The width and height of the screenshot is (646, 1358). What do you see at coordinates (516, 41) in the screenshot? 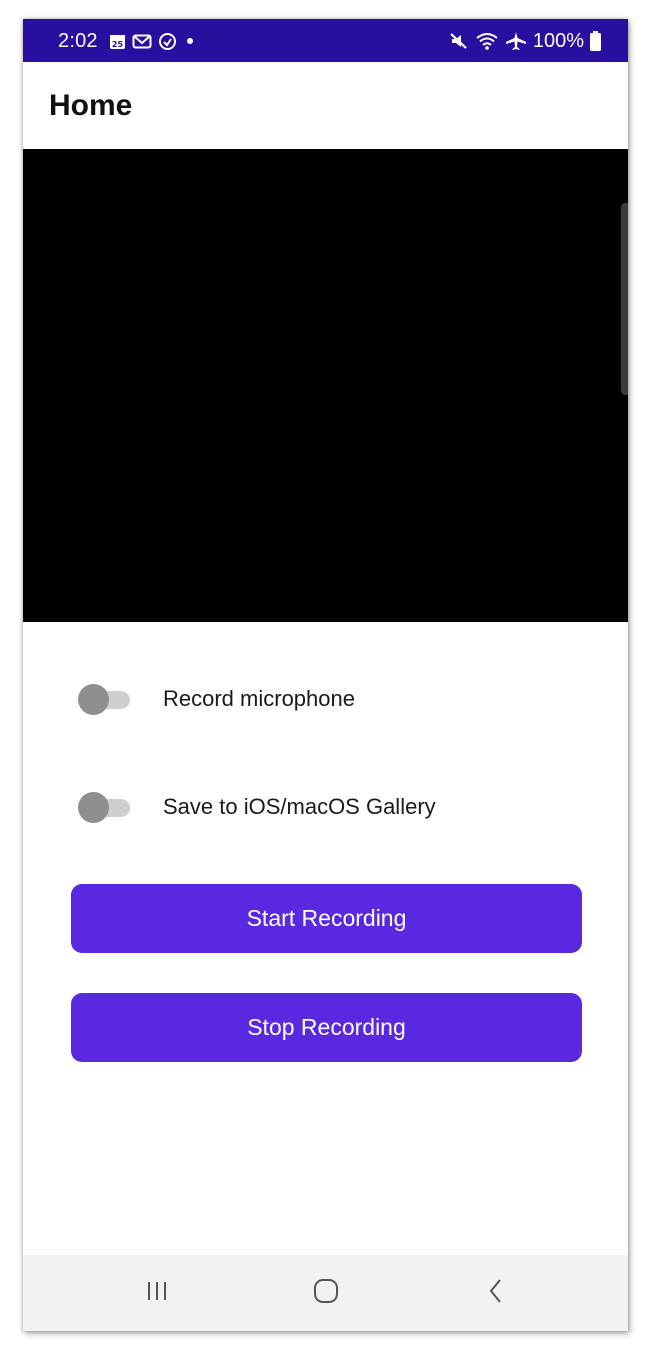
I see `airplane-icon` at bounding box center [516, 41].